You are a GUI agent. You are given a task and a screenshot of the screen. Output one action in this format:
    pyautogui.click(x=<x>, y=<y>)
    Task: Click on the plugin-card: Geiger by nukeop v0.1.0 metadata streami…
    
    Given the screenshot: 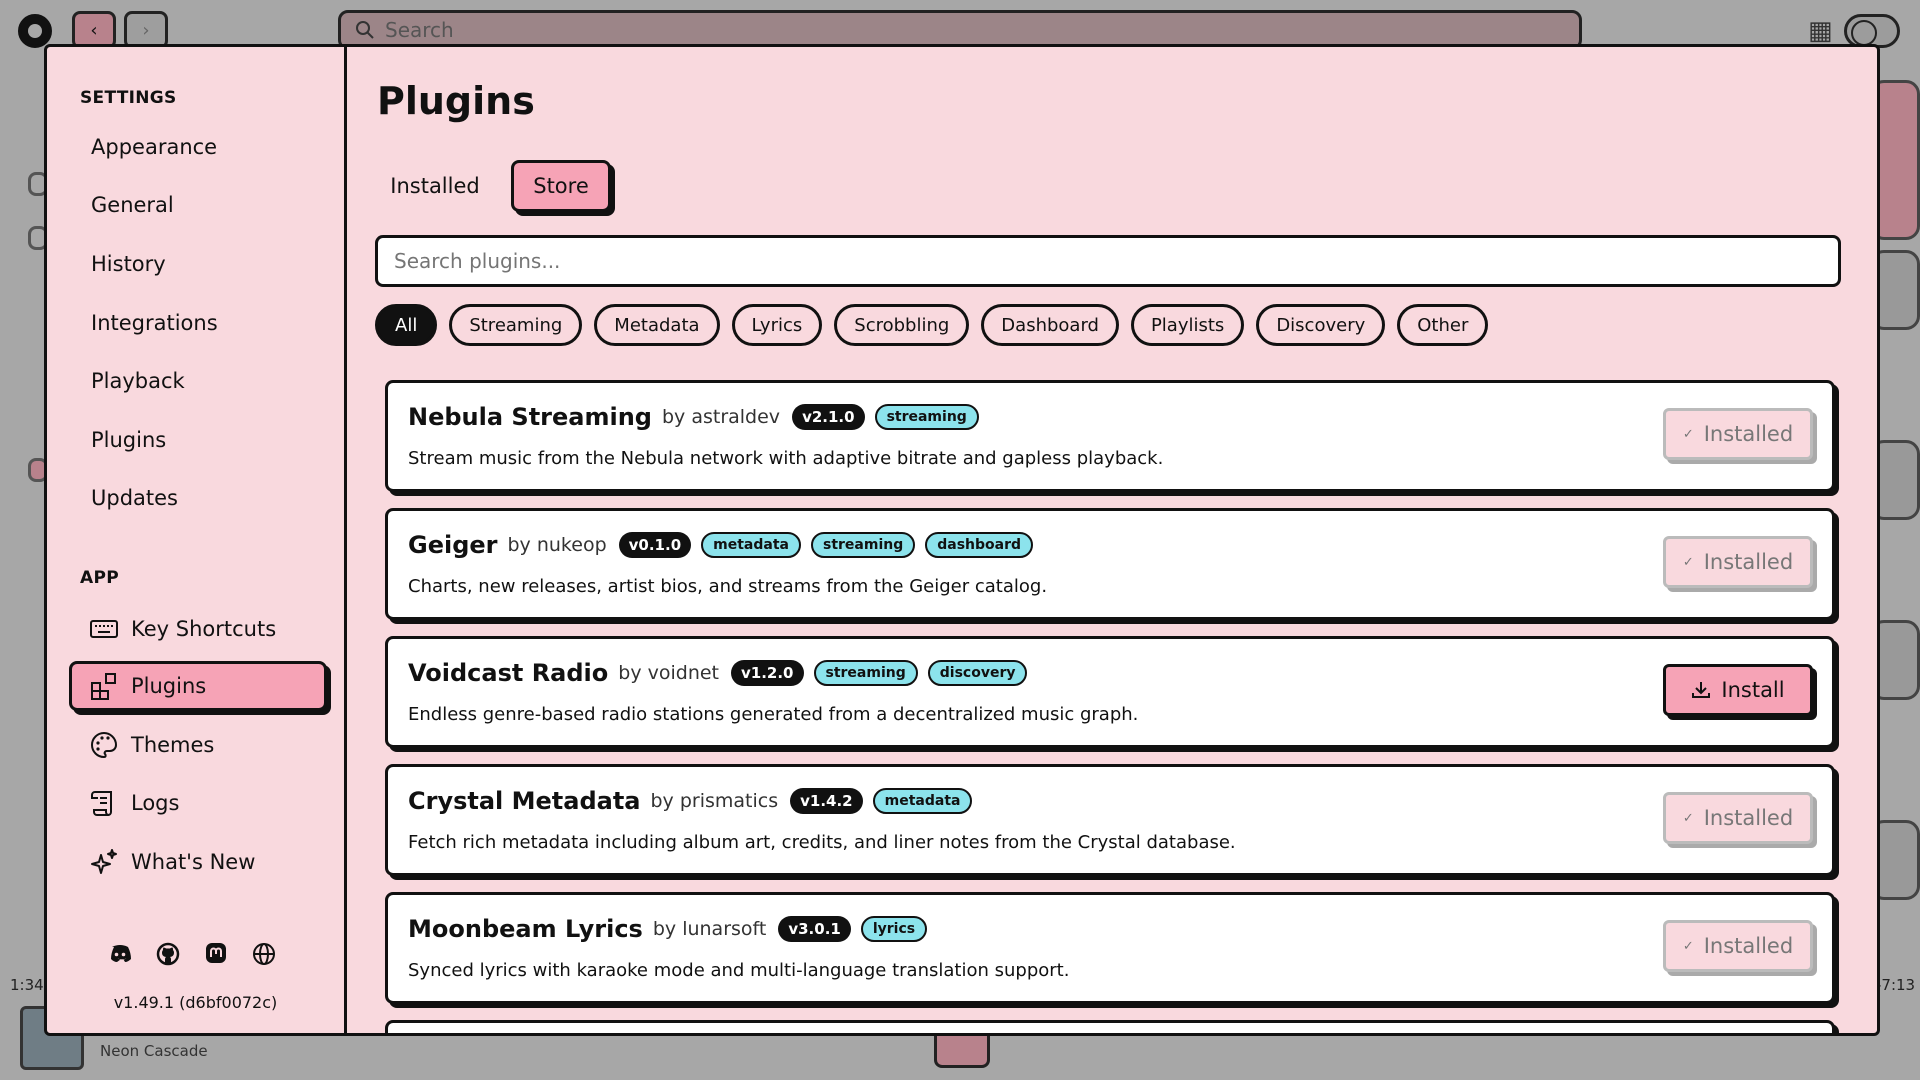 What is the action you would take?
    pyautogui.click(x=1110, y=564)
    